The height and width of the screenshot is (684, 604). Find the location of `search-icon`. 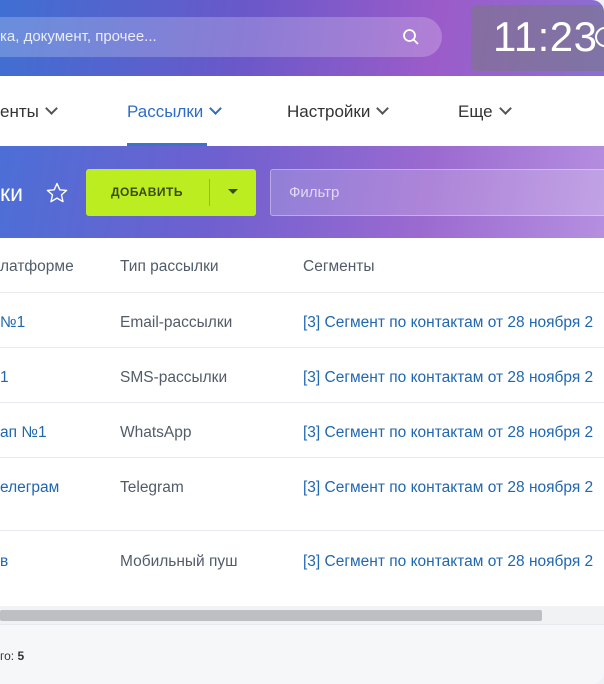

search-icon is located at coordinates (411, 37).